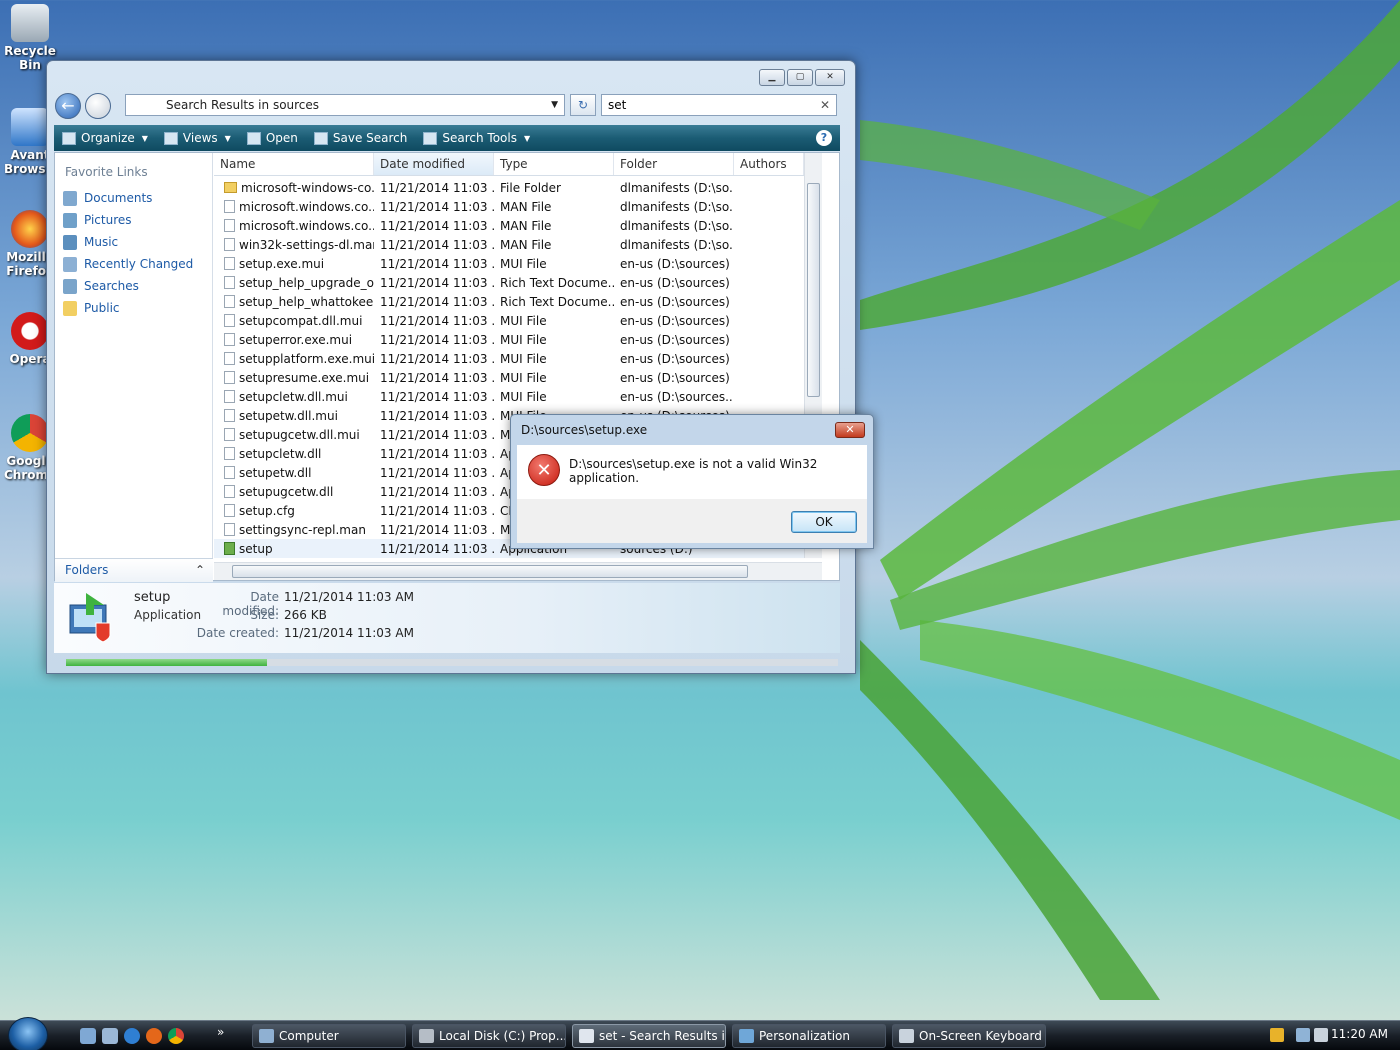  Describe the element at coordinates (479, 138) in the screenshot. I see `search-tools-label: Search Tools` at that location.